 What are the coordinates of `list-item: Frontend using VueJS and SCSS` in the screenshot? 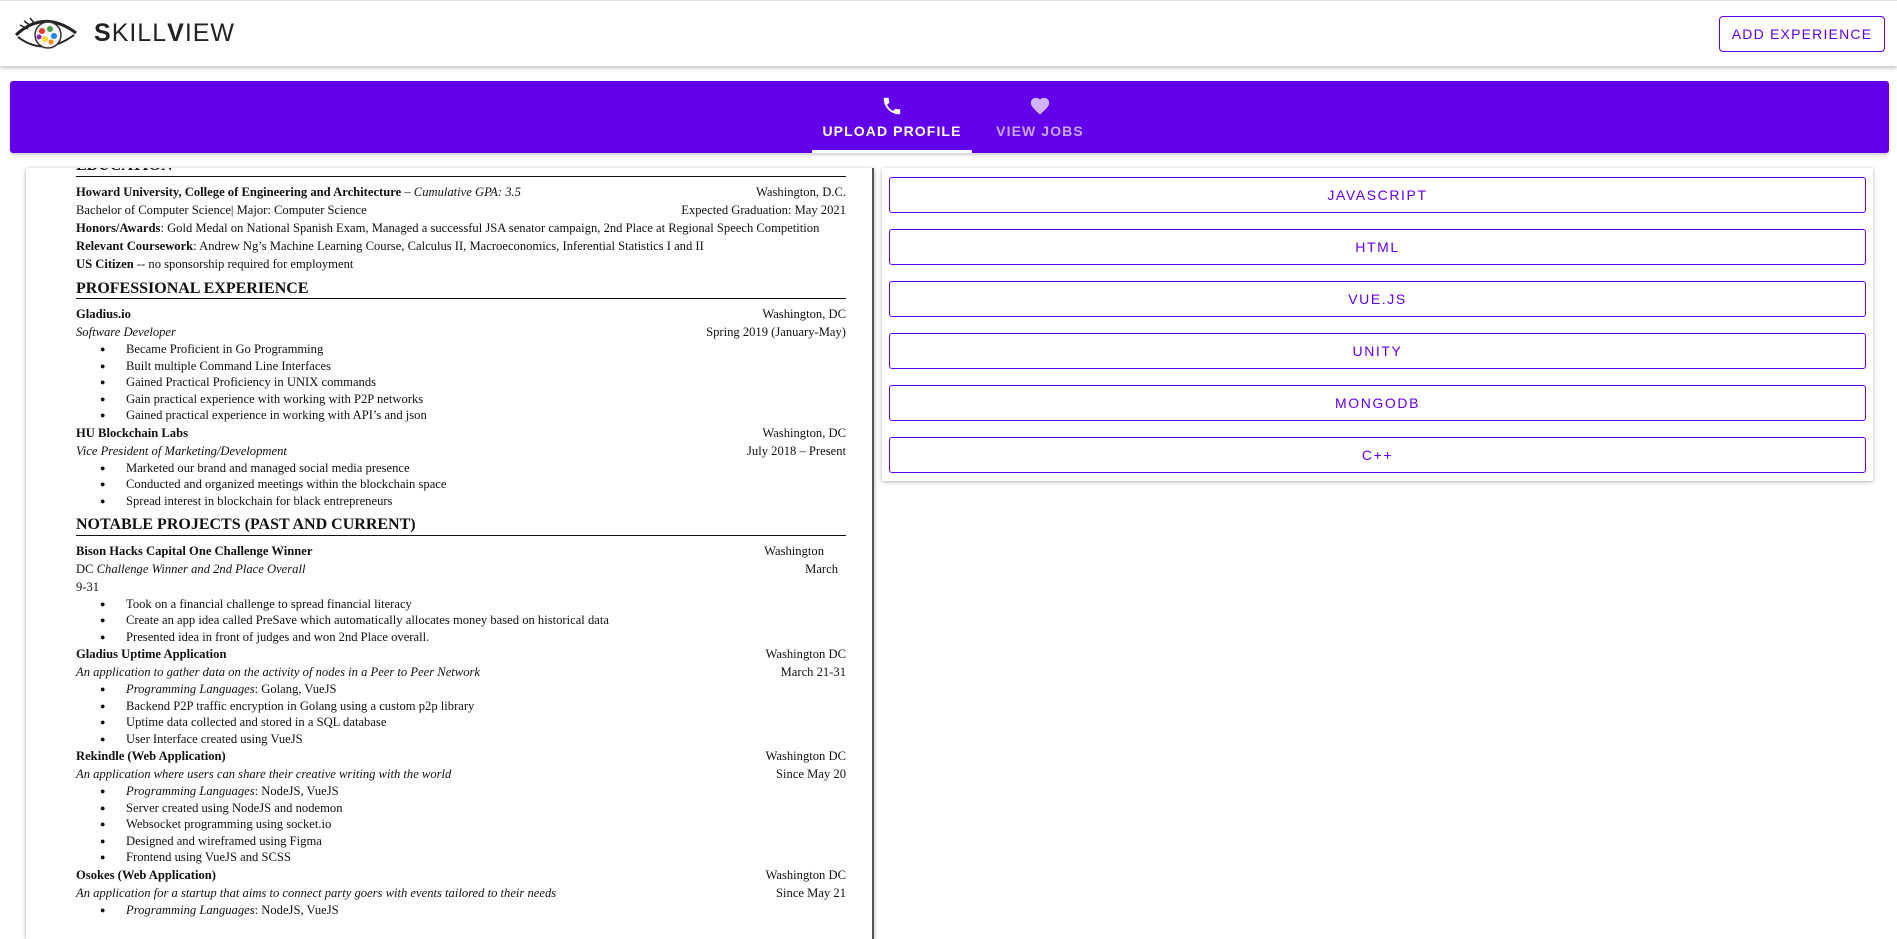 It's located at (473, 857).